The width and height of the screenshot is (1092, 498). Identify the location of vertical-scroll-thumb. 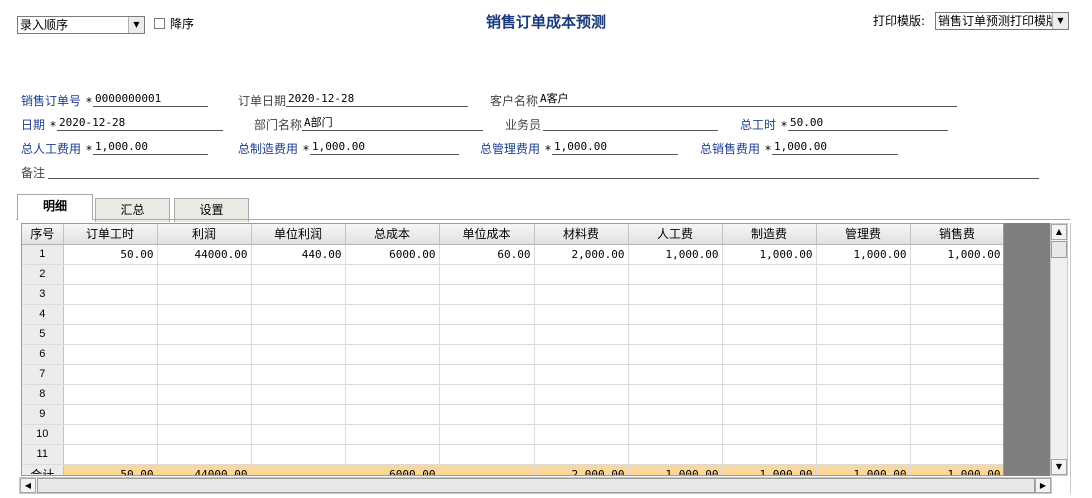
(1059, 249).